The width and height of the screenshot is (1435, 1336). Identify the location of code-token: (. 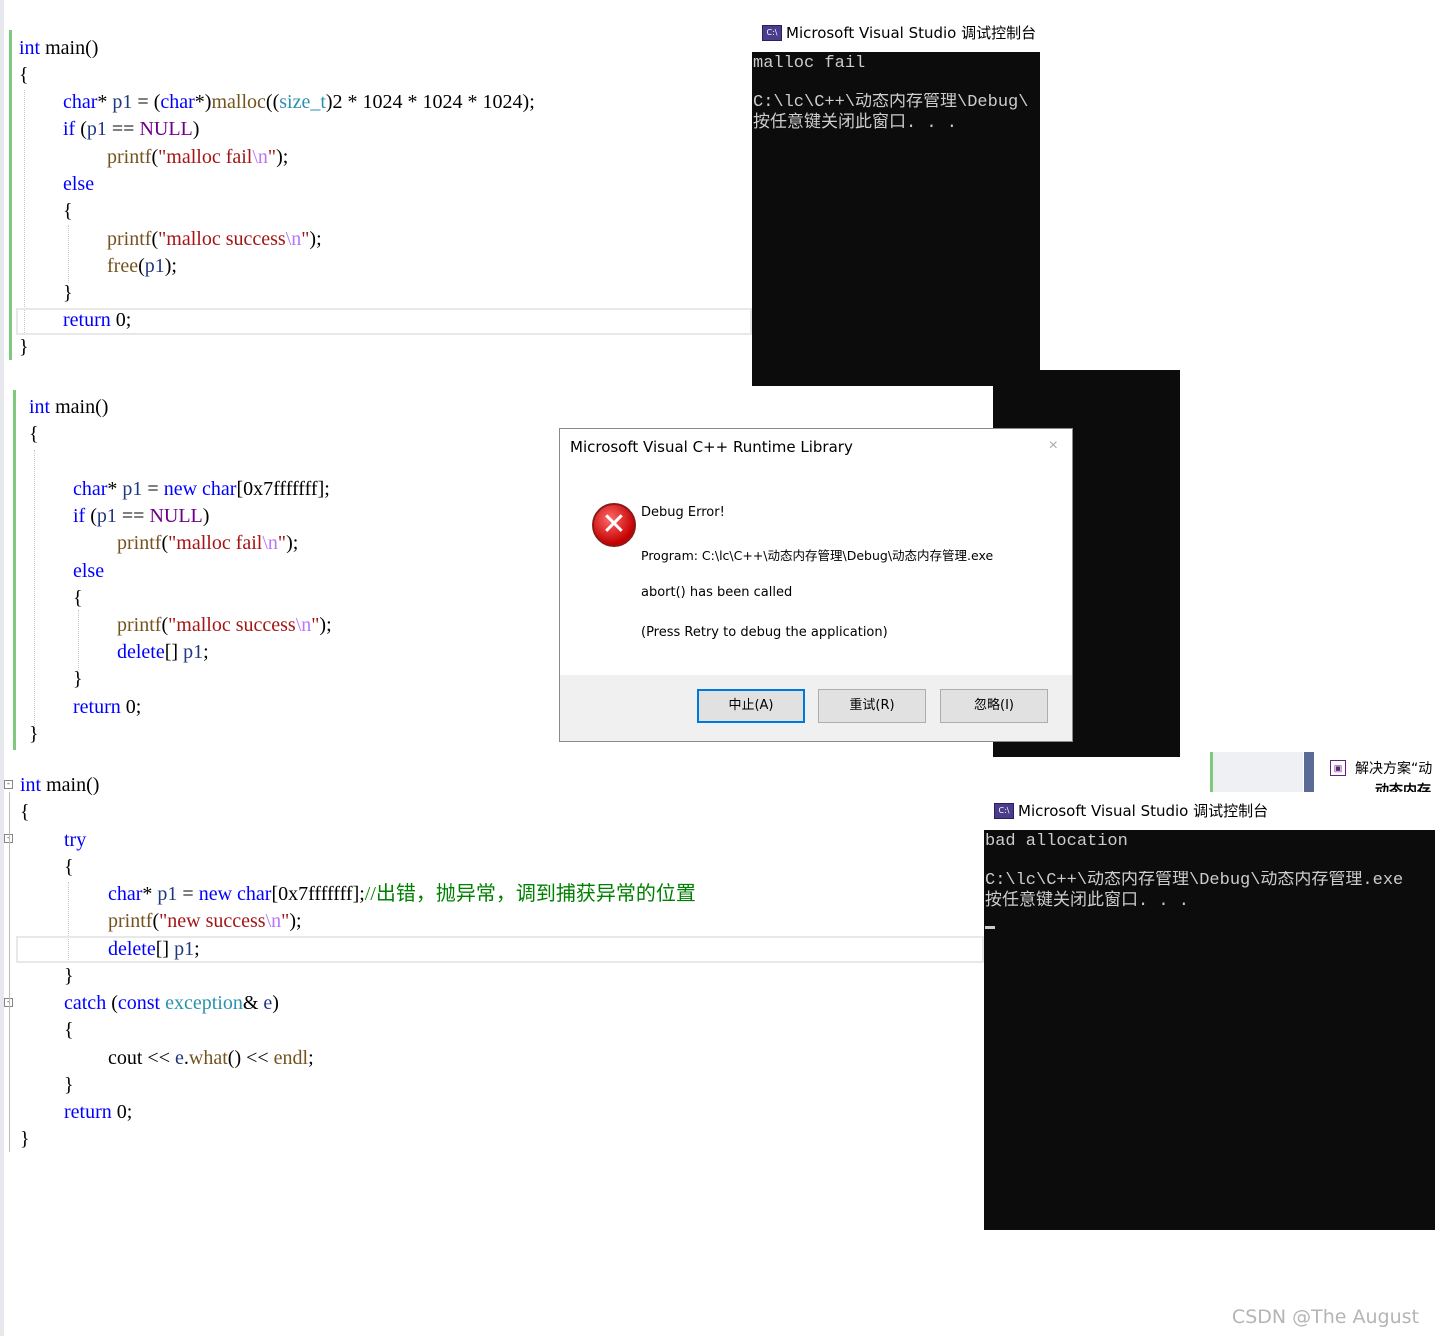
(112, 1003).